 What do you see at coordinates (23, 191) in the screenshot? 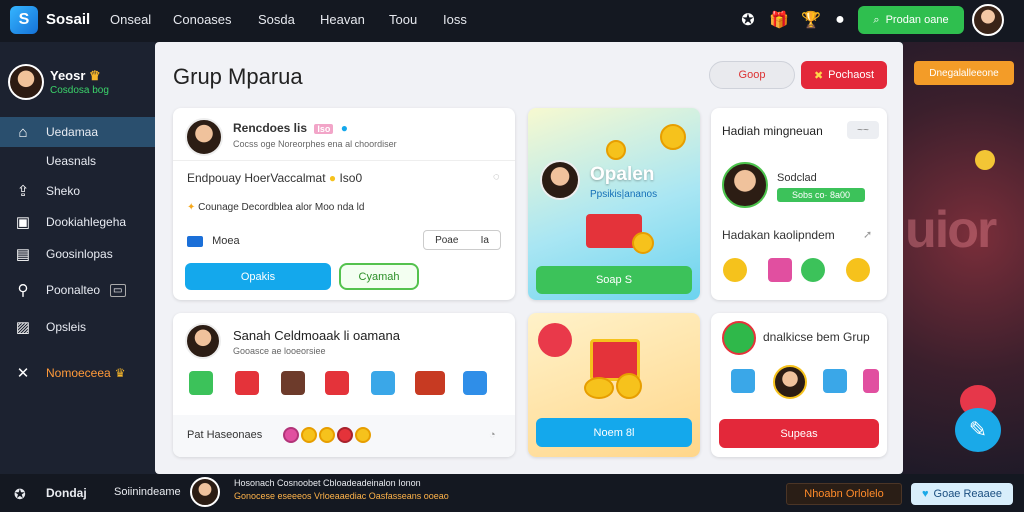
I see `share-icon: ⇪` at bounding box center [23, 191].